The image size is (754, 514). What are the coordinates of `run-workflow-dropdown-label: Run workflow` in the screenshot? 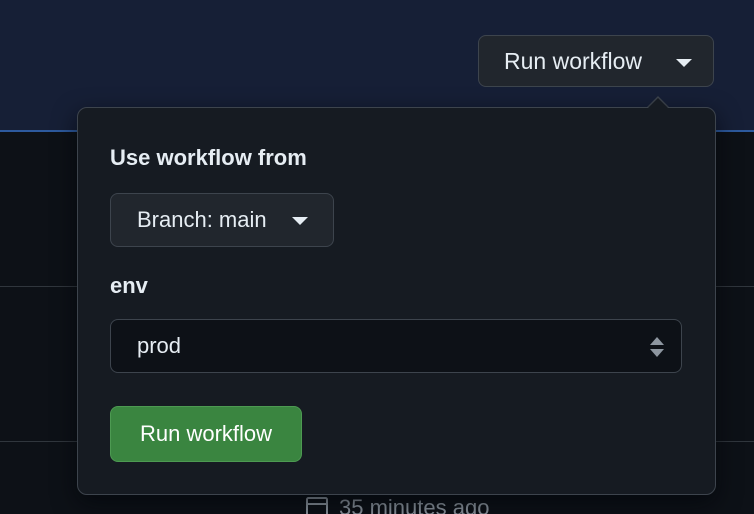 It's located at (573, 60).